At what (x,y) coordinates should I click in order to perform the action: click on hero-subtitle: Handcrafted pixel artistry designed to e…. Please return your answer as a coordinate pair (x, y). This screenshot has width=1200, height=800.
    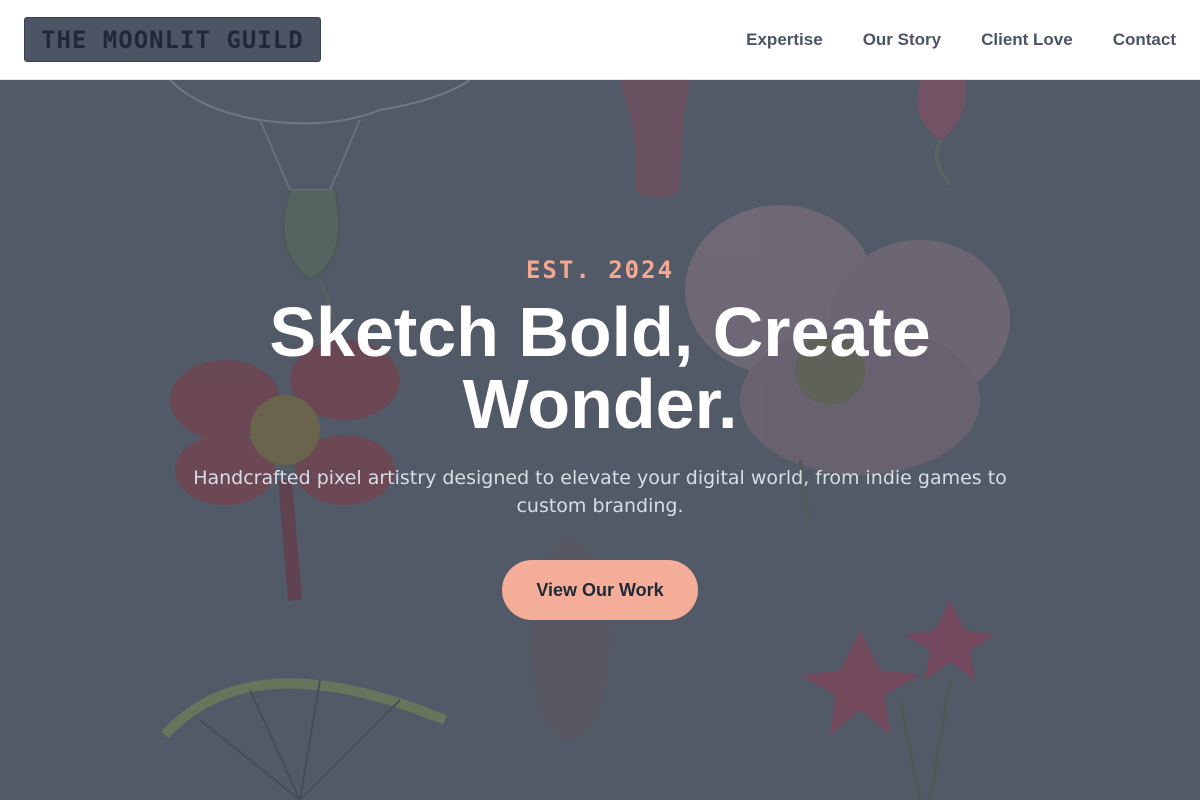
    Looking at the image, I should click on (600, 492).